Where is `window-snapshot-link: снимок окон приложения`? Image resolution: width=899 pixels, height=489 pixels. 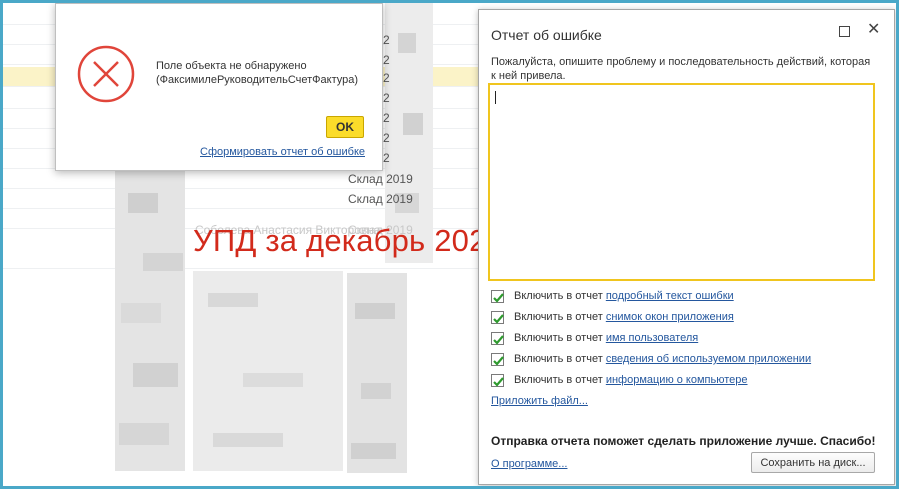
window-snapshot-link: снимок окон приложения is located at coordinates (670, 317).